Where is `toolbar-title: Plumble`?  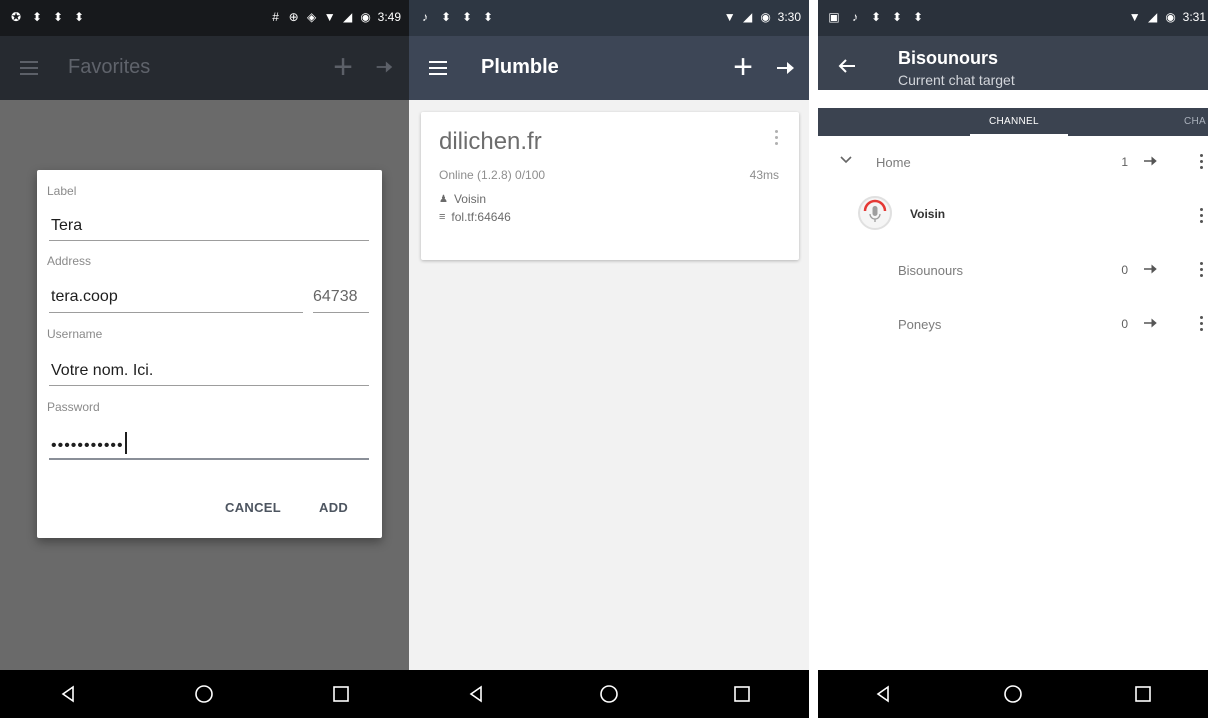
toolbar-title: Plumble is located at coordinates (520, 67).